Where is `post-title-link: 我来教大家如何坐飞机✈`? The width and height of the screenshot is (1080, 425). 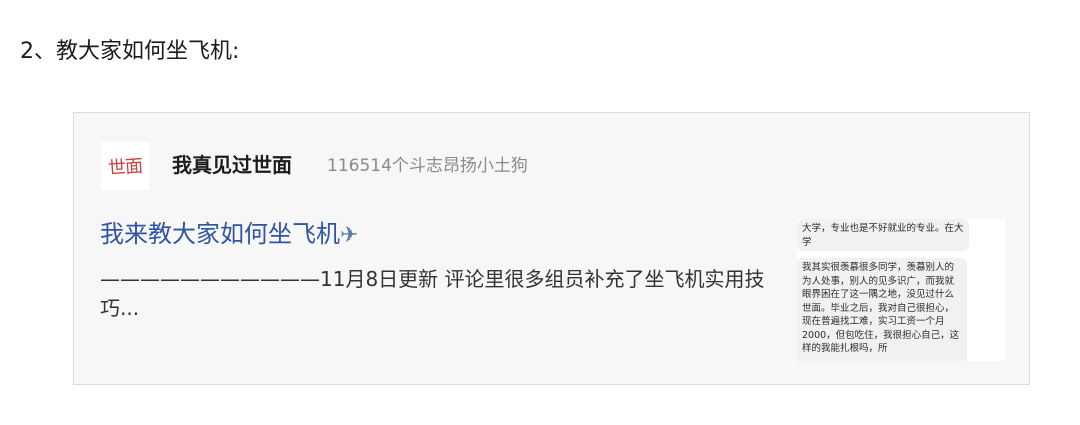 post-title-link: 我来教大家如何坐飞机✈ is located at coordinates (229, 235).